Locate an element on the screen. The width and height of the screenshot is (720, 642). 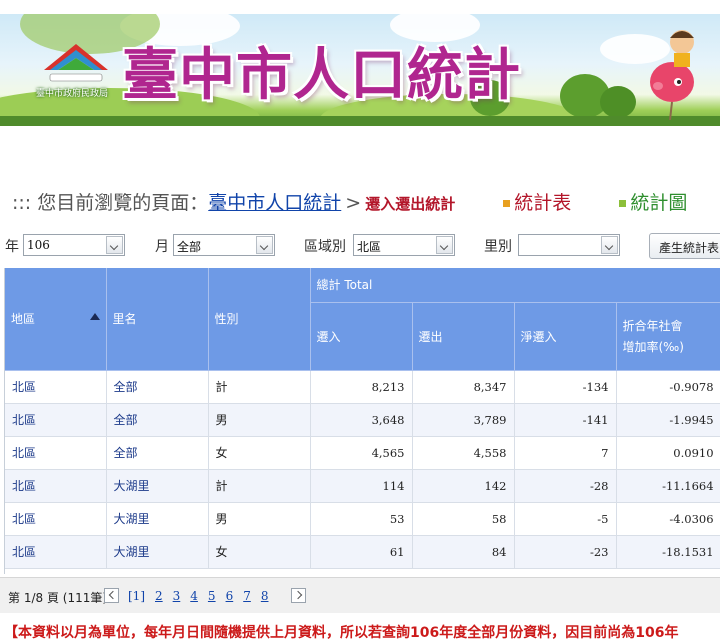
table-row: 北區 大湖里女 61 84 -23 -18.1531 is located at coordinates (362, 552).